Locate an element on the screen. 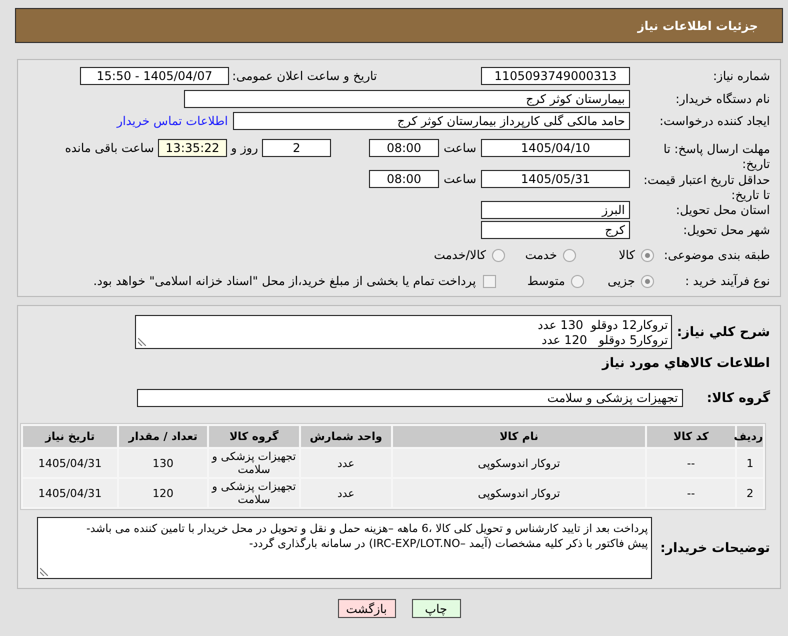 Image resolution: width=788 pixels, height=636 pixels. input-field: 1105093749000313 is located at coordinates (555, 76).